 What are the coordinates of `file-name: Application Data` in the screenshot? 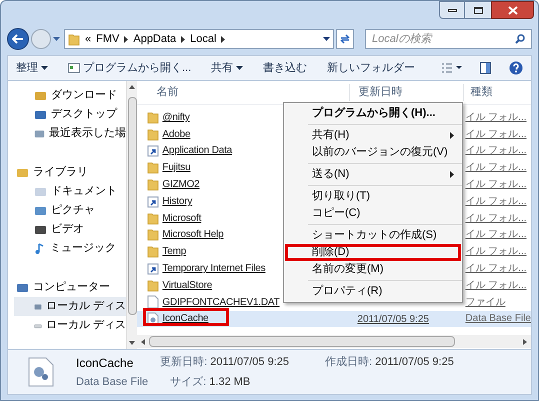 It's located at (197, 151).